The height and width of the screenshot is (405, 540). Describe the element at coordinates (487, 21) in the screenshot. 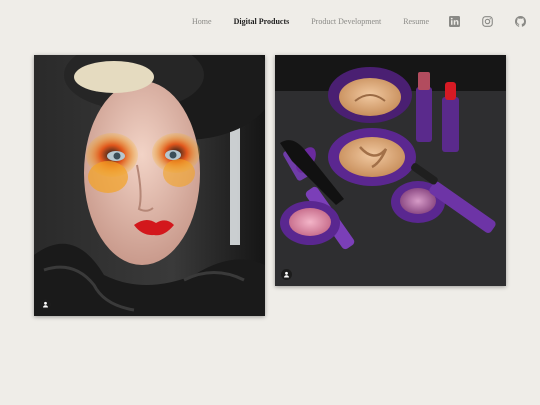

I see `instagram-icon` at that location.